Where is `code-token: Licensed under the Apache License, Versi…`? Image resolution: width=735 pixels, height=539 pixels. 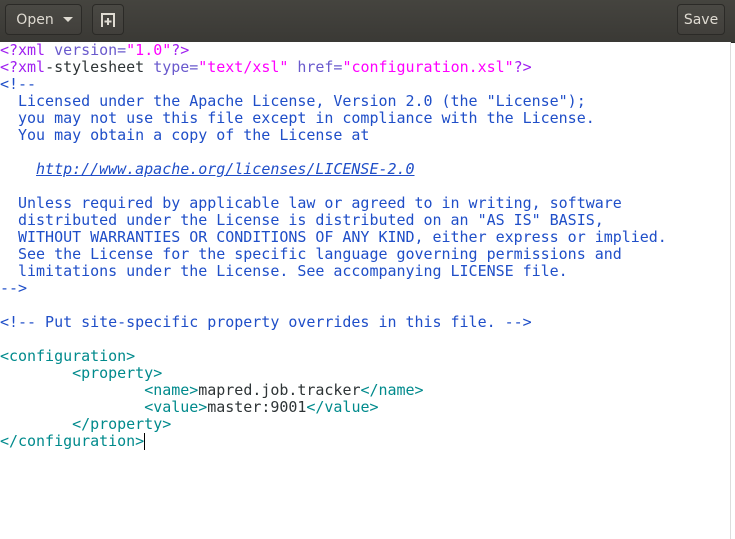
code-token: Licensed under the Apache License, Versi… is located at coordinates (293, 101).